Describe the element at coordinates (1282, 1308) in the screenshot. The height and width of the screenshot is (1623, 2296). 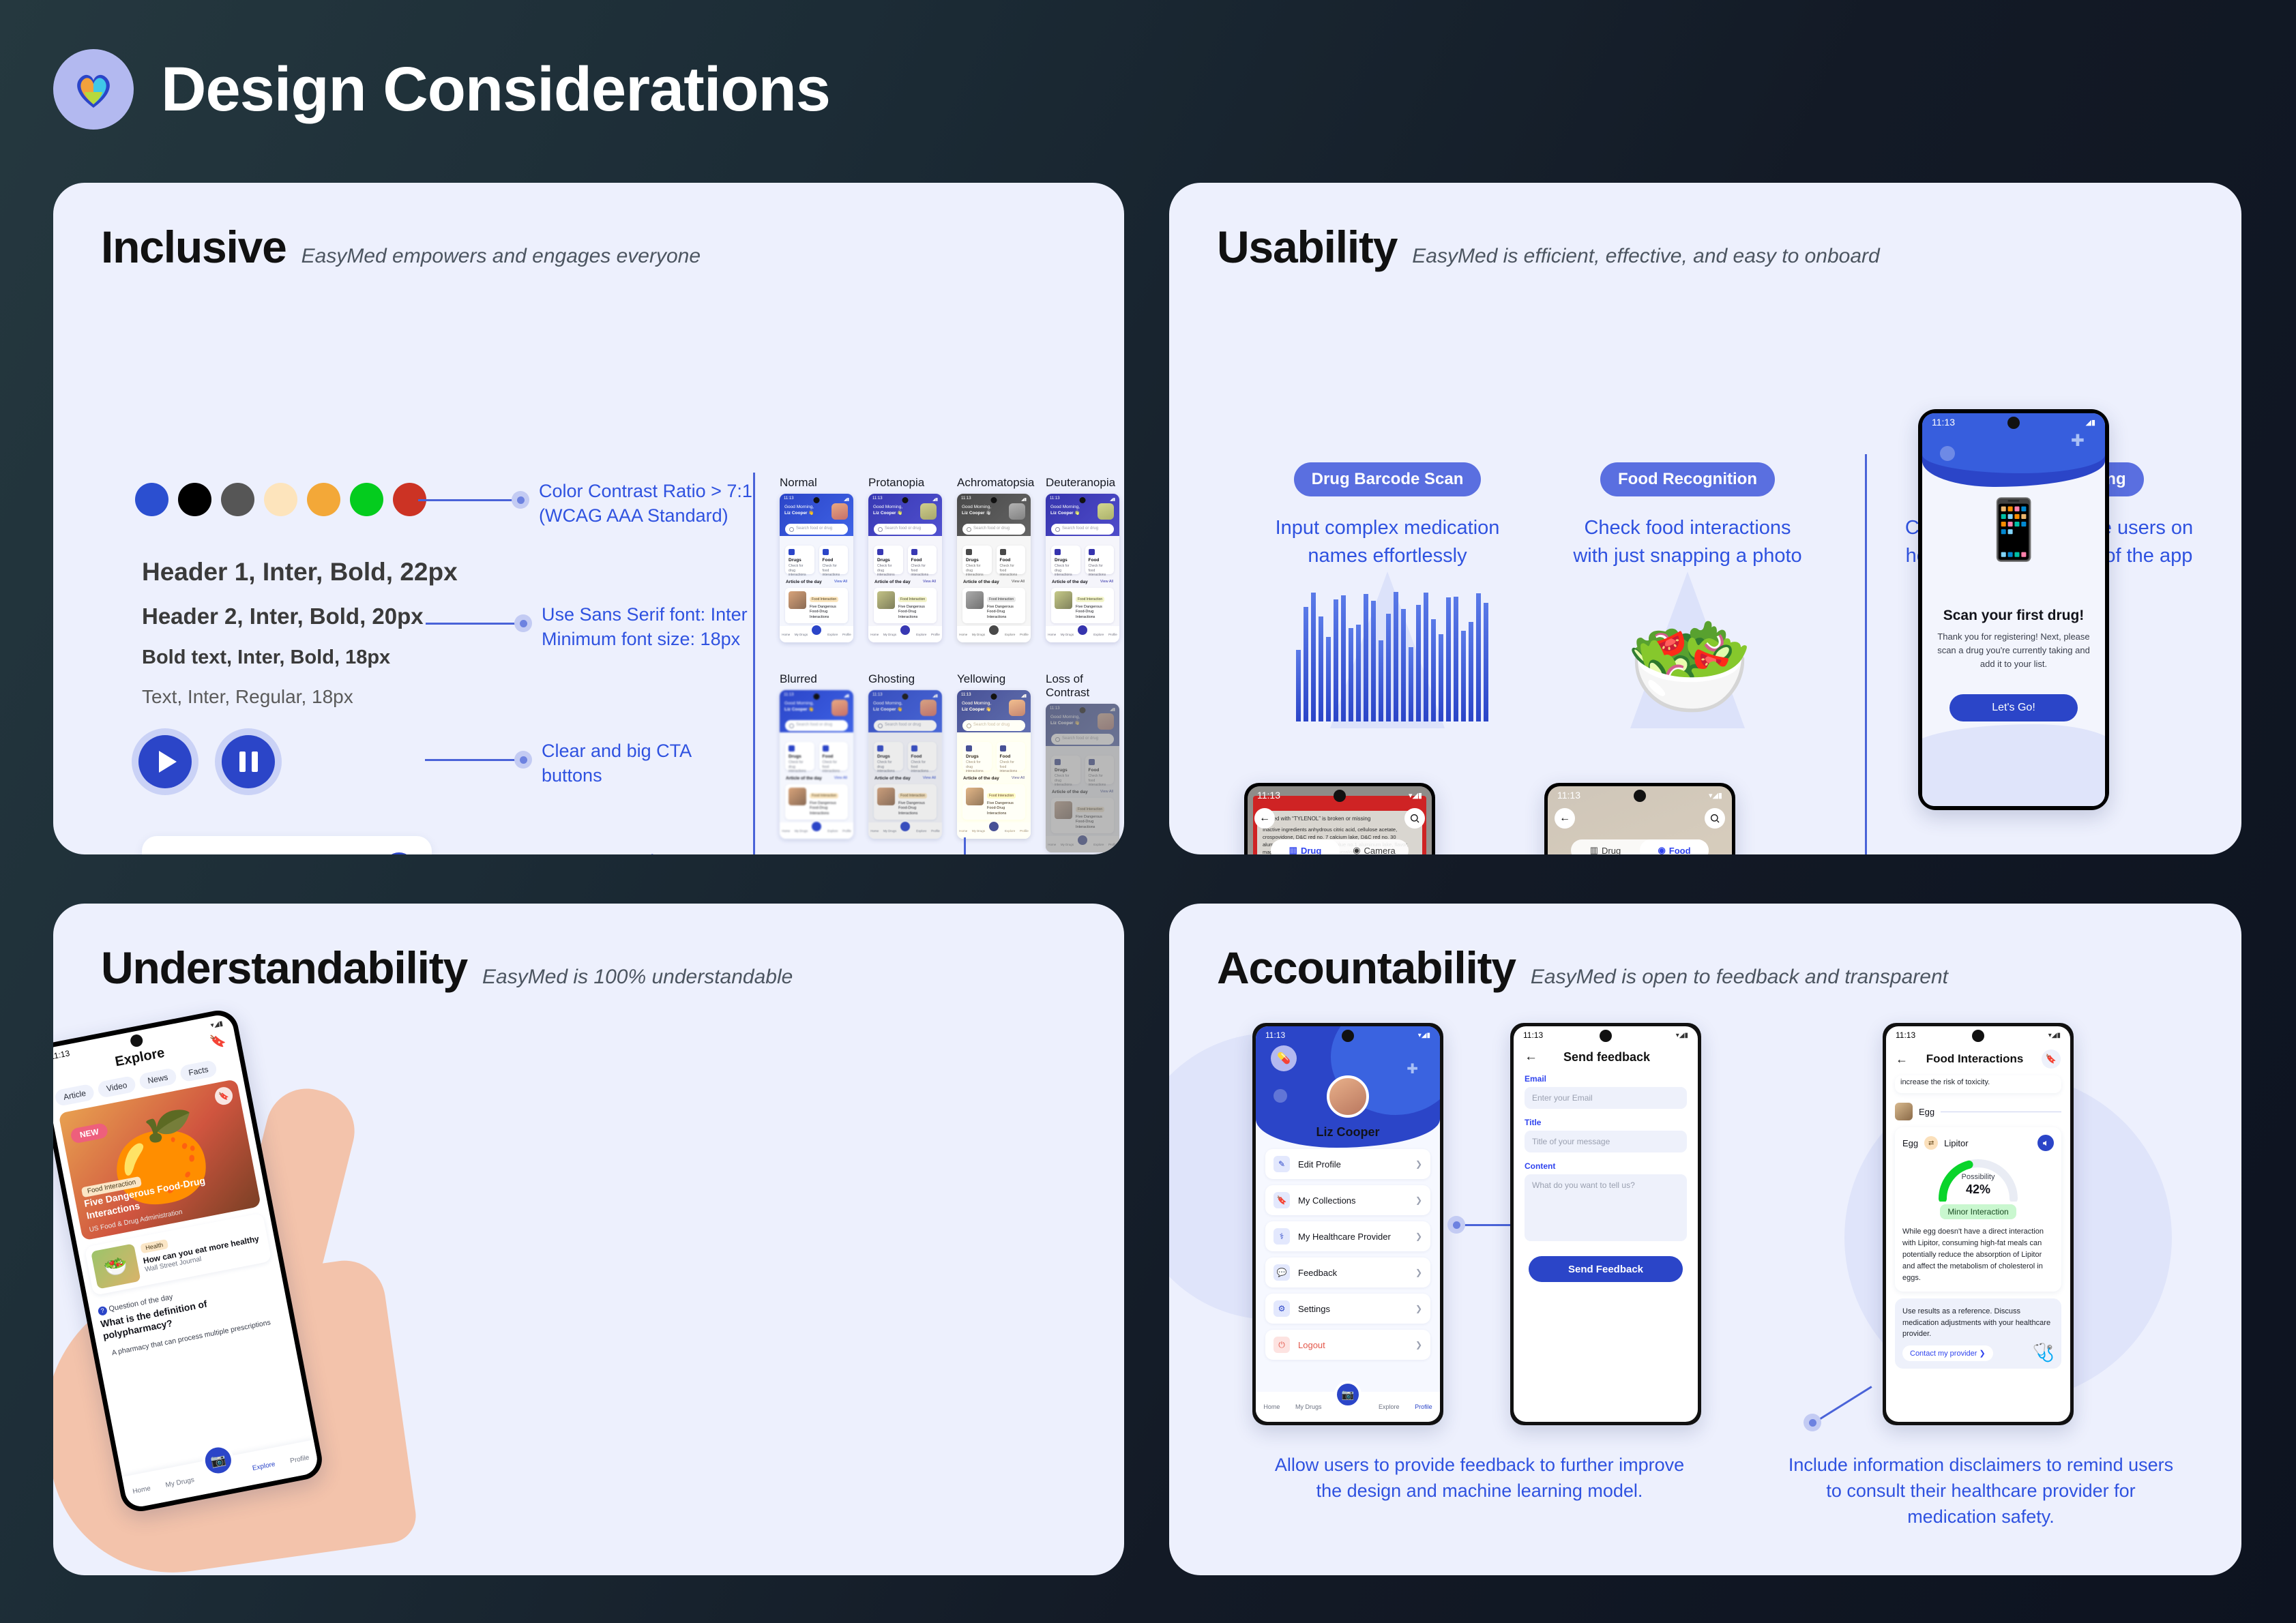
I see `gear-icon: ⚙` at that location.